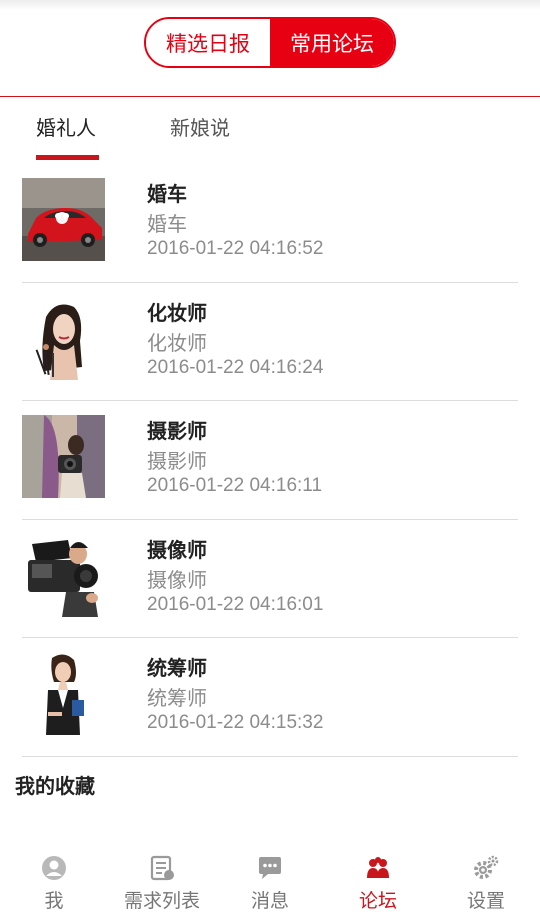 The width and height of the screenshot is (540, 924). I want to click on nav-label-settings: 设置, so click(485, 901).